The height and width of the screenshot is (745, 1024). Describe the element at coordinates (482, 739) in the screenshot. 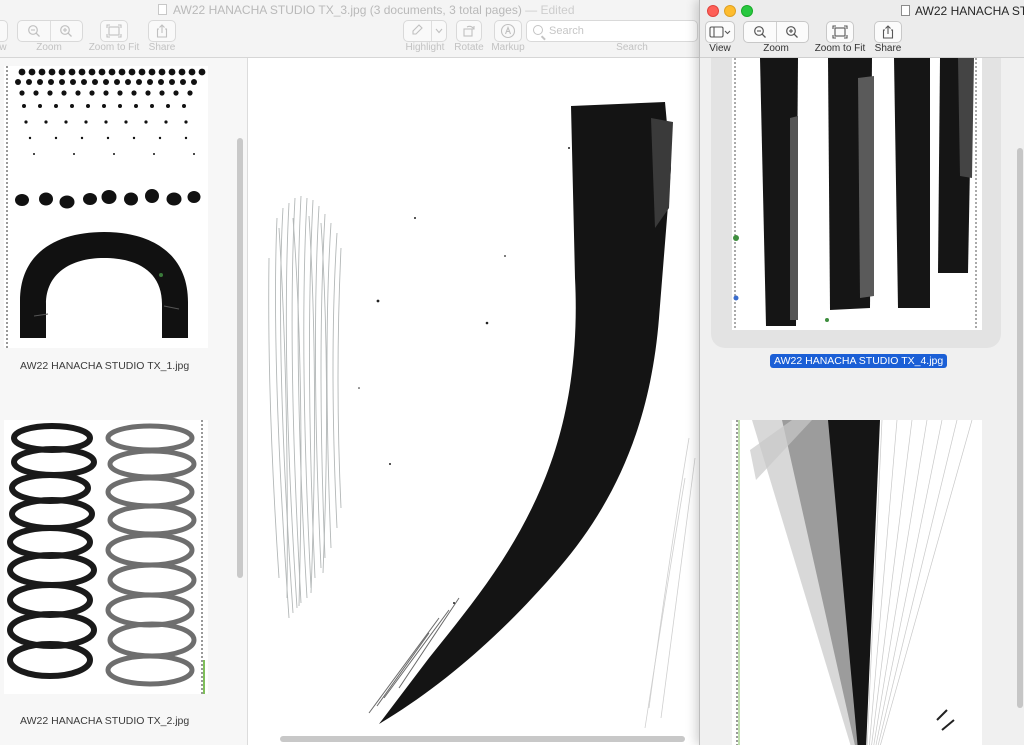

I see `document-horizontal-scrollbar` at that location.